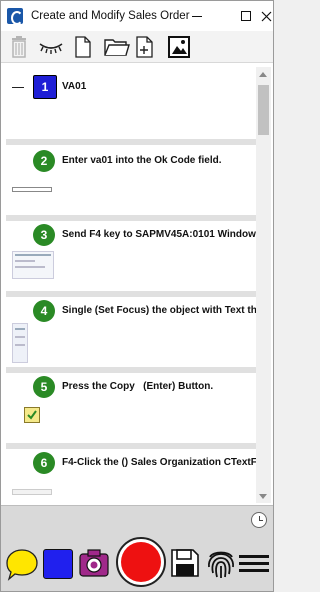  What do you see at coordinates (44, 311) in the screenshot?
I see `step-number-badge: 4` at bounding box center [44, 311].